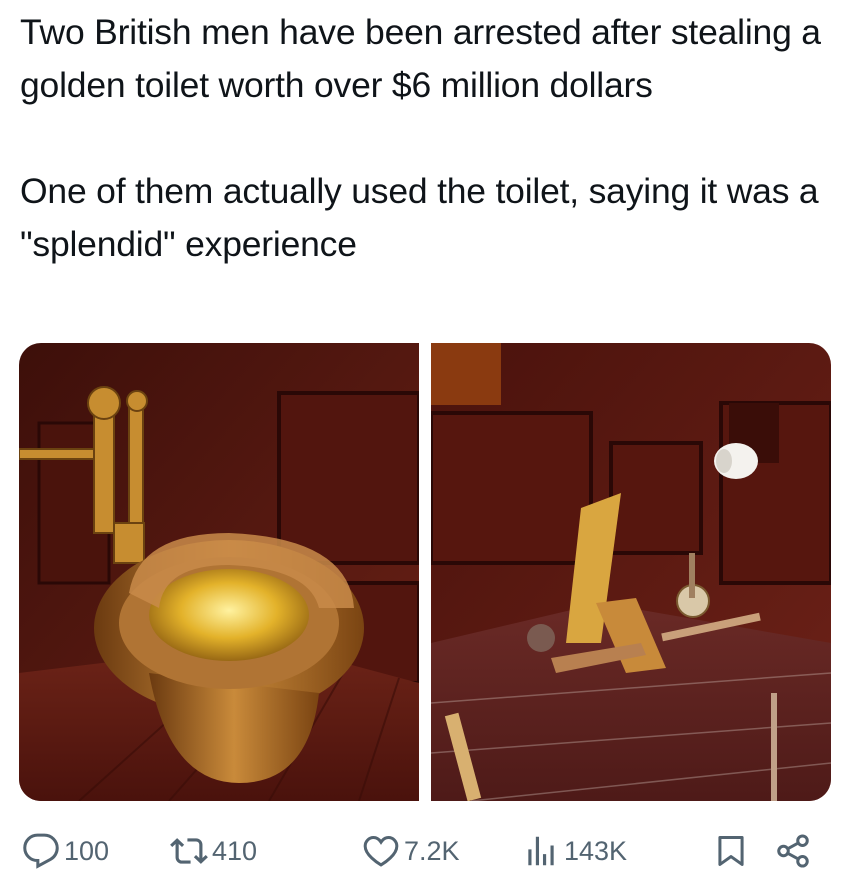 This screenshot has width=863, height=893. I want to click on views-icon, so click(541, 851).